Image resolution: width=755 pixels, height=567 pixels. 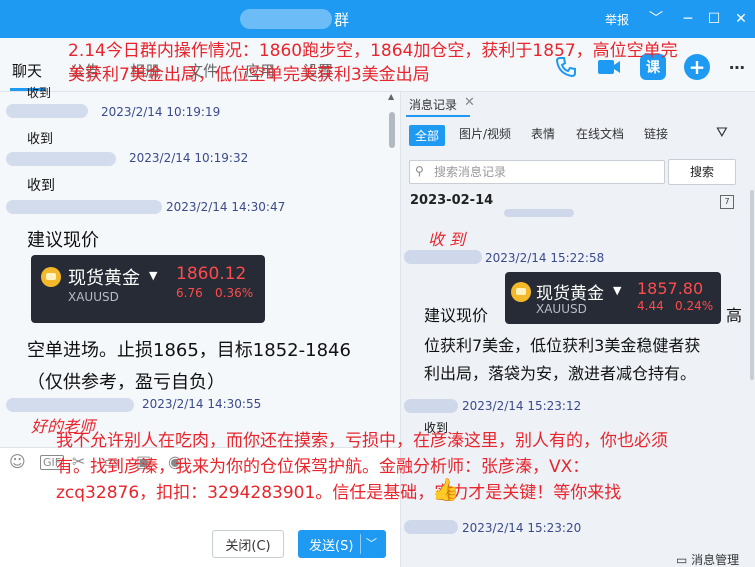 What do you see at coordinates (234, 293) in the screenshot?
I see `quote-percent: 0.36%` at bounding box center [234, 293].